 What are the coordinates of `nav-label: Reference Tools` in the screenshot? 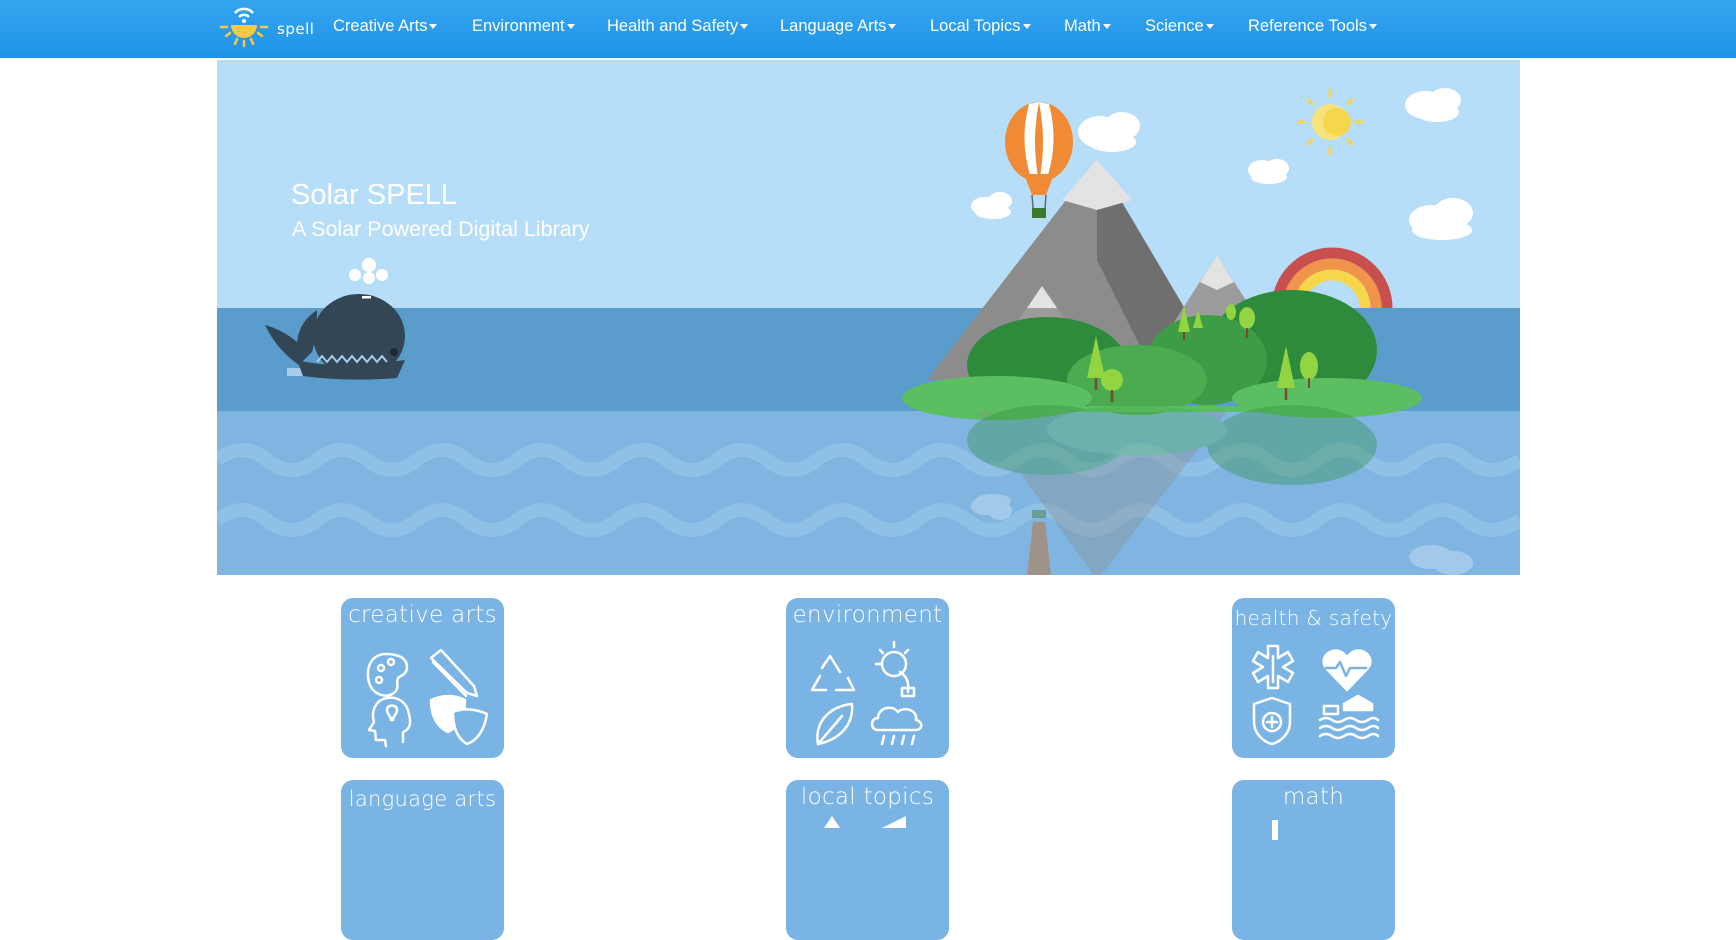 It's located at (1307, 26).